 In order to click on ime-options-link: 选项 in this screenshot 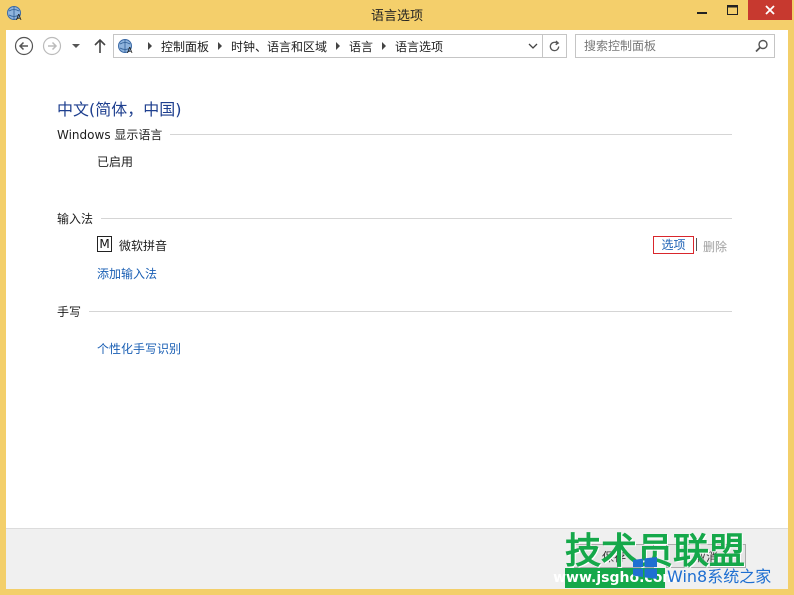, I will do `click(673, 245)`.